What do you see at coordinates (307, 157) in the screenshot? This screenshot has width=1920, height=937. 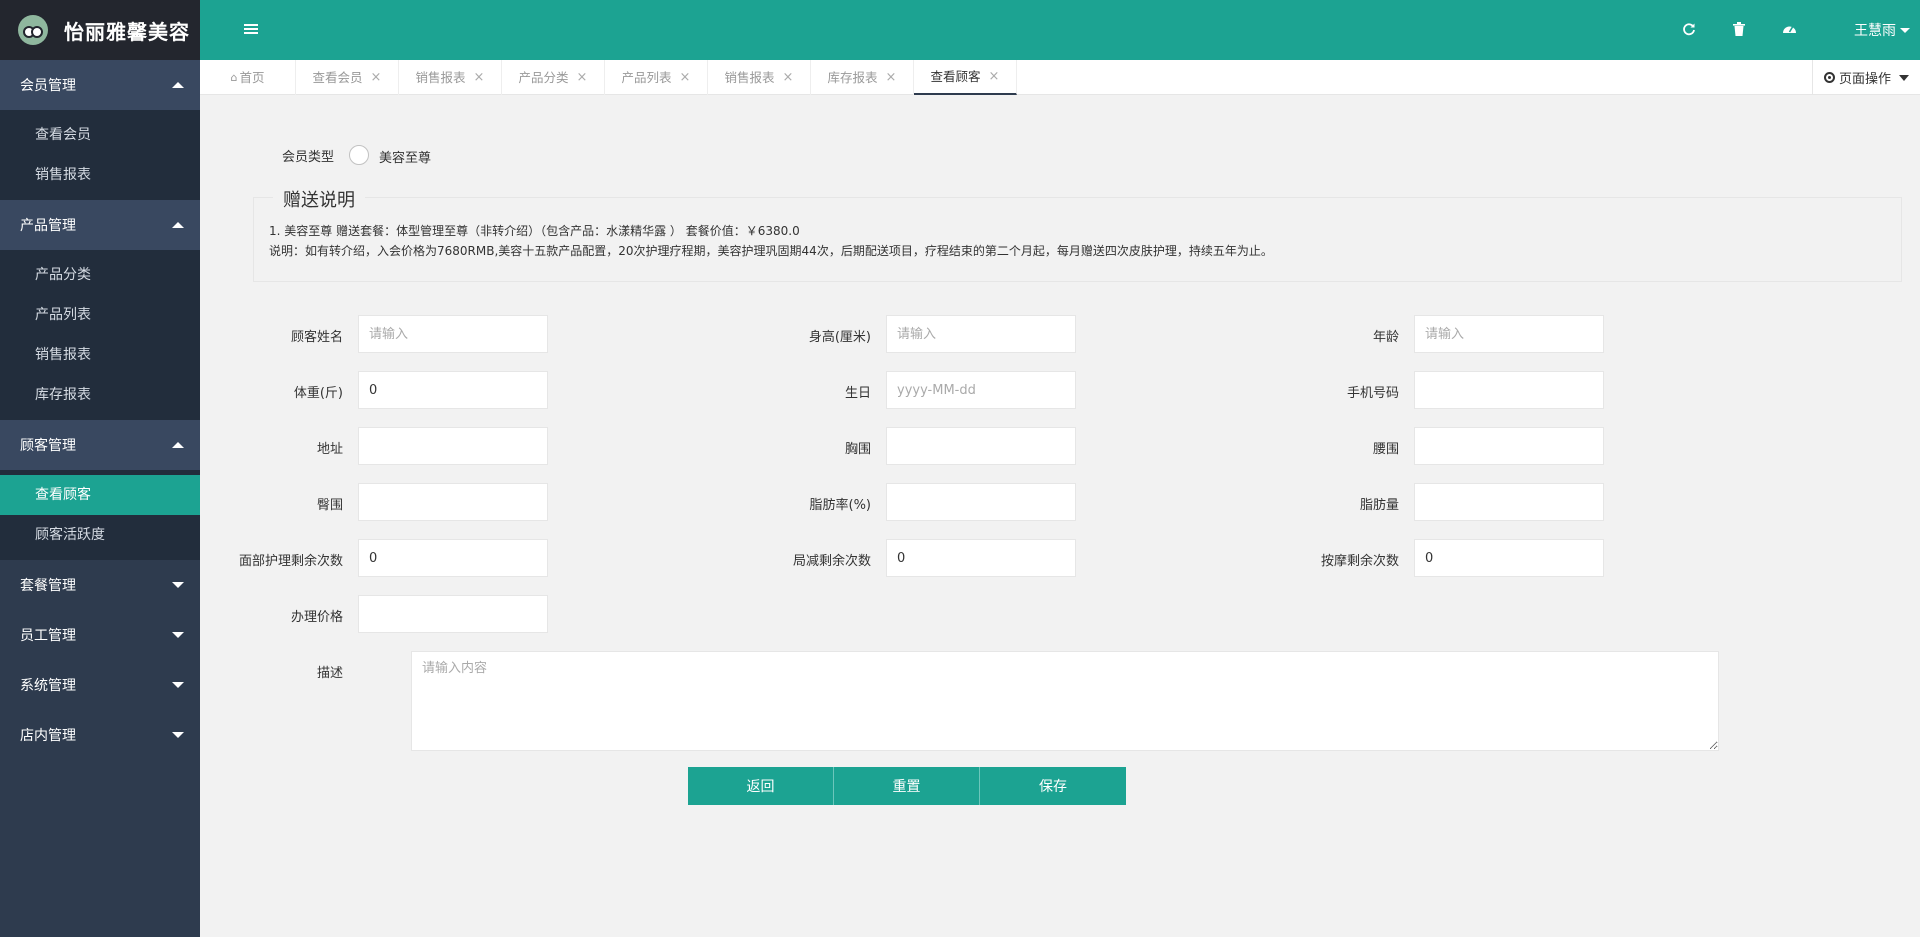 I see `member-type-label: 会员类型` at bounding box center [307, 157].